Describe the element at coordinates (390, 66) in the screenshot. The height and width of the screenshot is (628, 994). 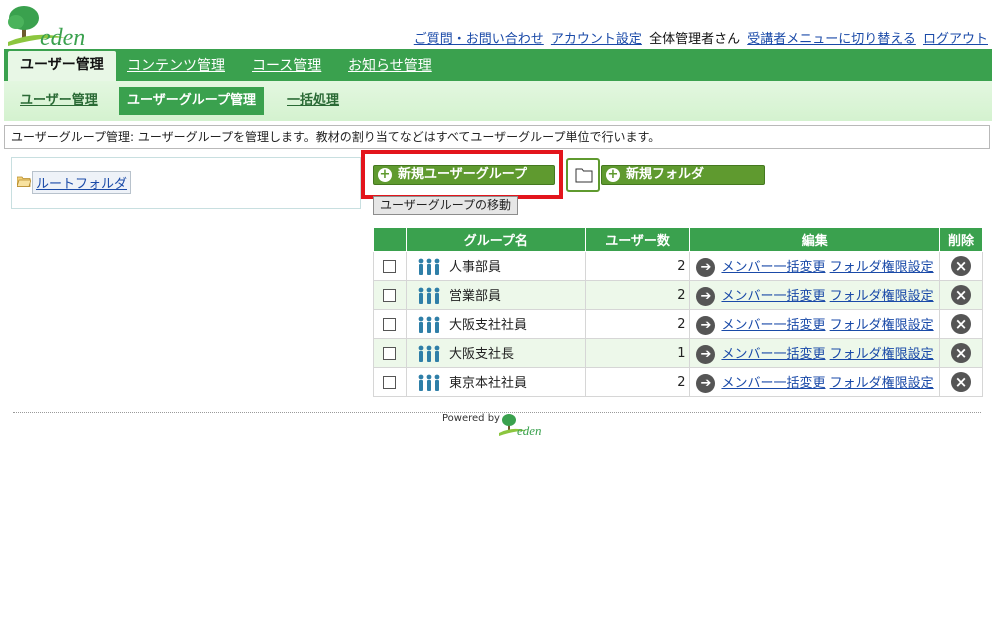
I see `tab-notice-management: お知らせ管理` at that location.